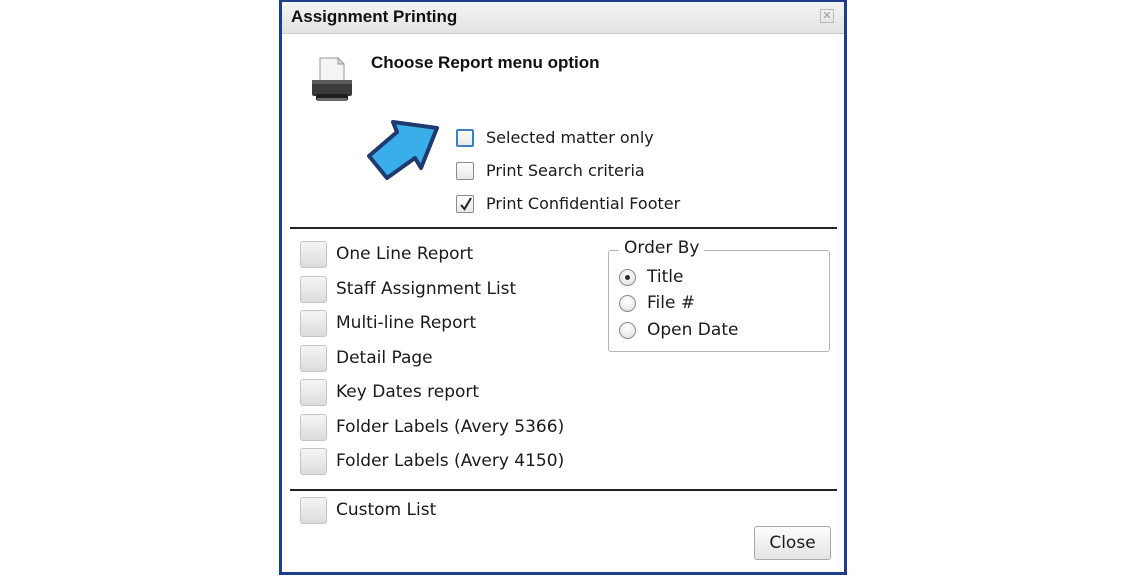 The width and height of the screenshot is (1124, 576). I want to click on checkmark-icon, so click(466, 204).